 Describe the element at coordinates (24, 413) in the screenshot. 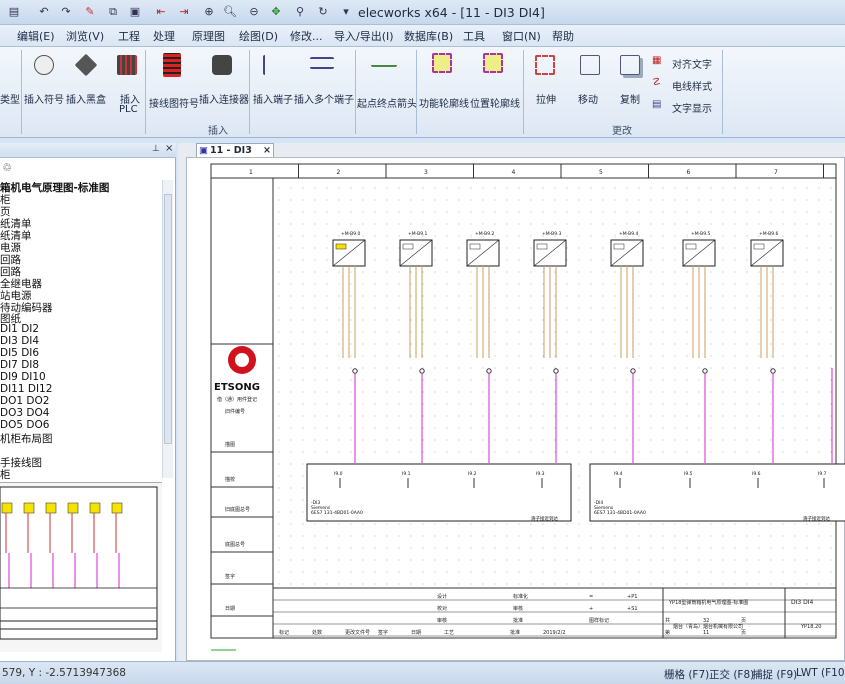

I see `tree-item: DO3 DO4` at that location.